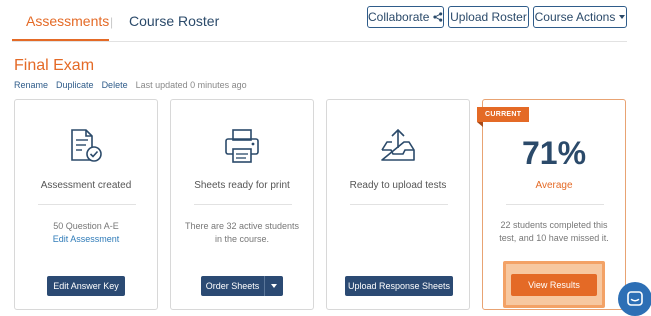  What do you see at coordinates (86, 226) in the screenshot?
I see `question-count-text: 50 Question A-E` at bounding box center [86, 226].